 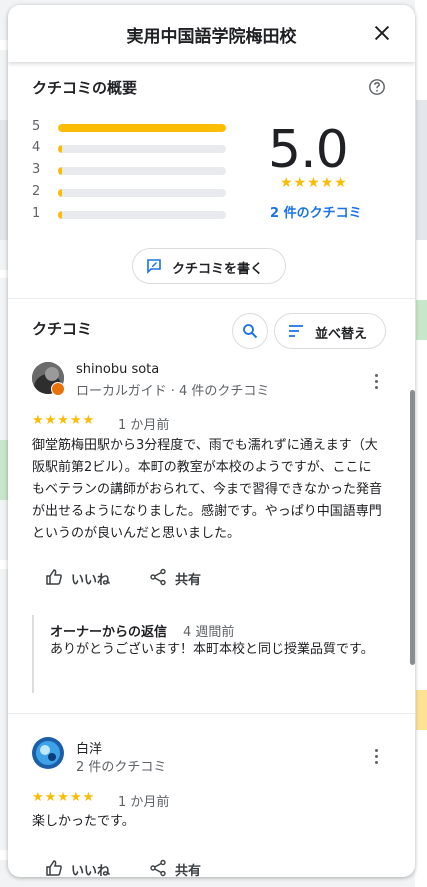 I want to click on owner-reply-rule, so click(x=33, y=654).